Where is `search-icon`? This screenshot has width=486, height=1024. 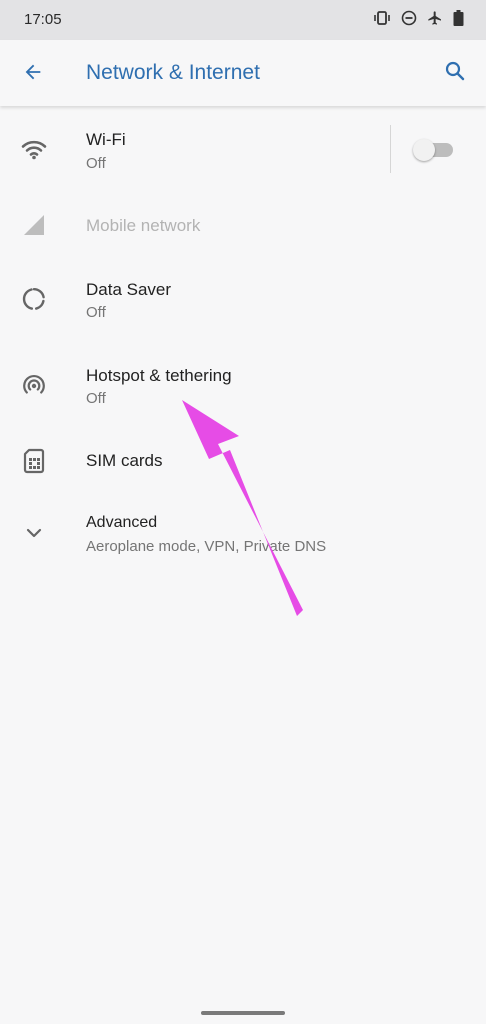 search-icon is located at coordinates (455, 73).